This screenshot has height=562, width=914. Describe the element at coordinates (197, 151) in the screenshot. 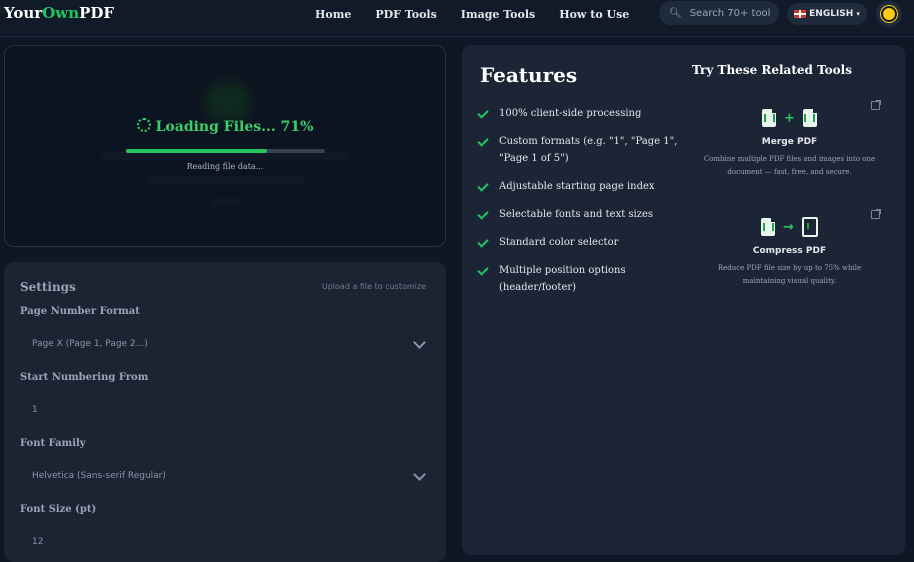

I see `progress-fill` at that location.